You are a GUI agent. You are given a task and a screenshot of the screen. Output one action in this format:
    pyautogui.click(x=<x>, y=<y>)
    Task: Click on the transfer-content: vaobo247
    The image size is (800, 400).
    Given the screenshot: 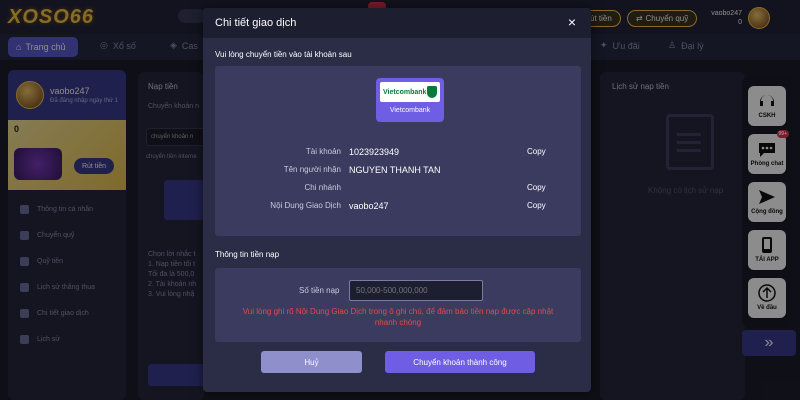 What is the action you would take?
    pyautogui.click(x=369, y=206)
    